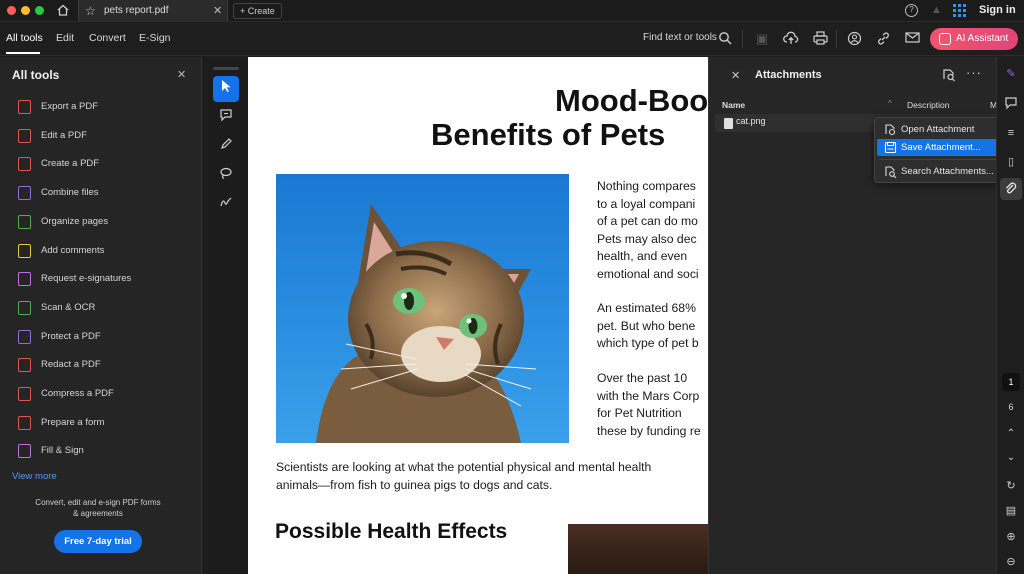  I want to click on tool-label: Combine files, so click(70, 193).